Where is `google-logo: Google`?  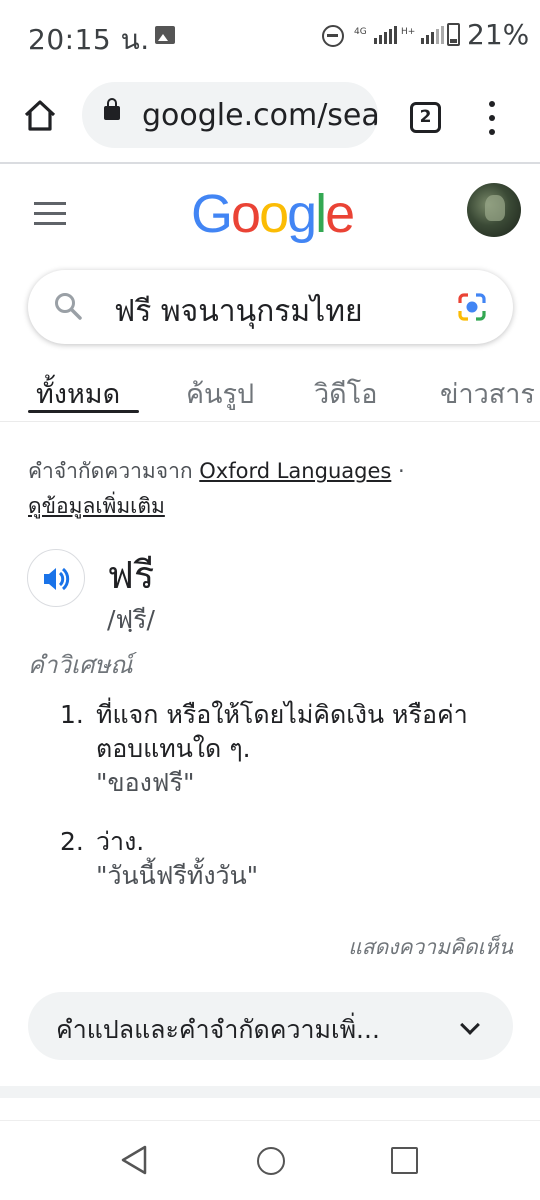 google-logo: Google is located at coordinates (273, 214).